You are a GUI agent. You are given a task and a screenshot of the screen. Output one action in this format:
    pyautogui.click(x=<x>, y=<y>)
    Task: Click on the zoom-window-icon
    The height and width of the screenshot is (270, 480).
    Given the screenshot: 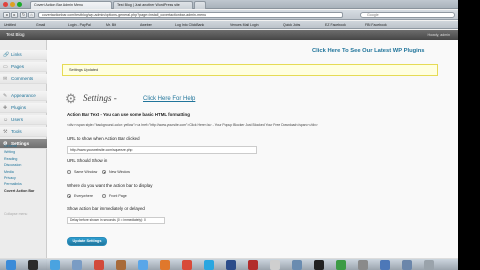 What is the action you would take?
    pyautogui.click(x=19, y=4)
    